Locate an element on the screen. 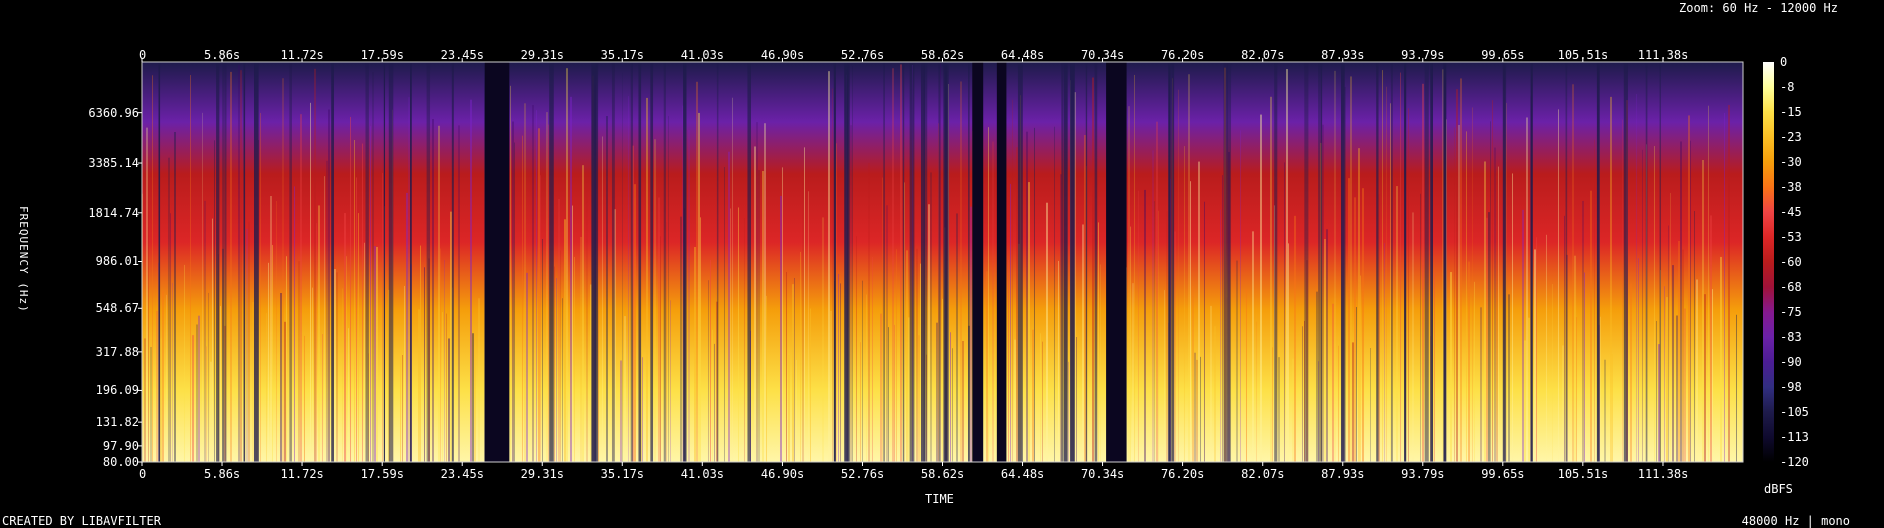 Image resolution: width=1884 pixels, height=528 pixels. colorbar-tick-label: -98 is located at coordinates (1791, 387).